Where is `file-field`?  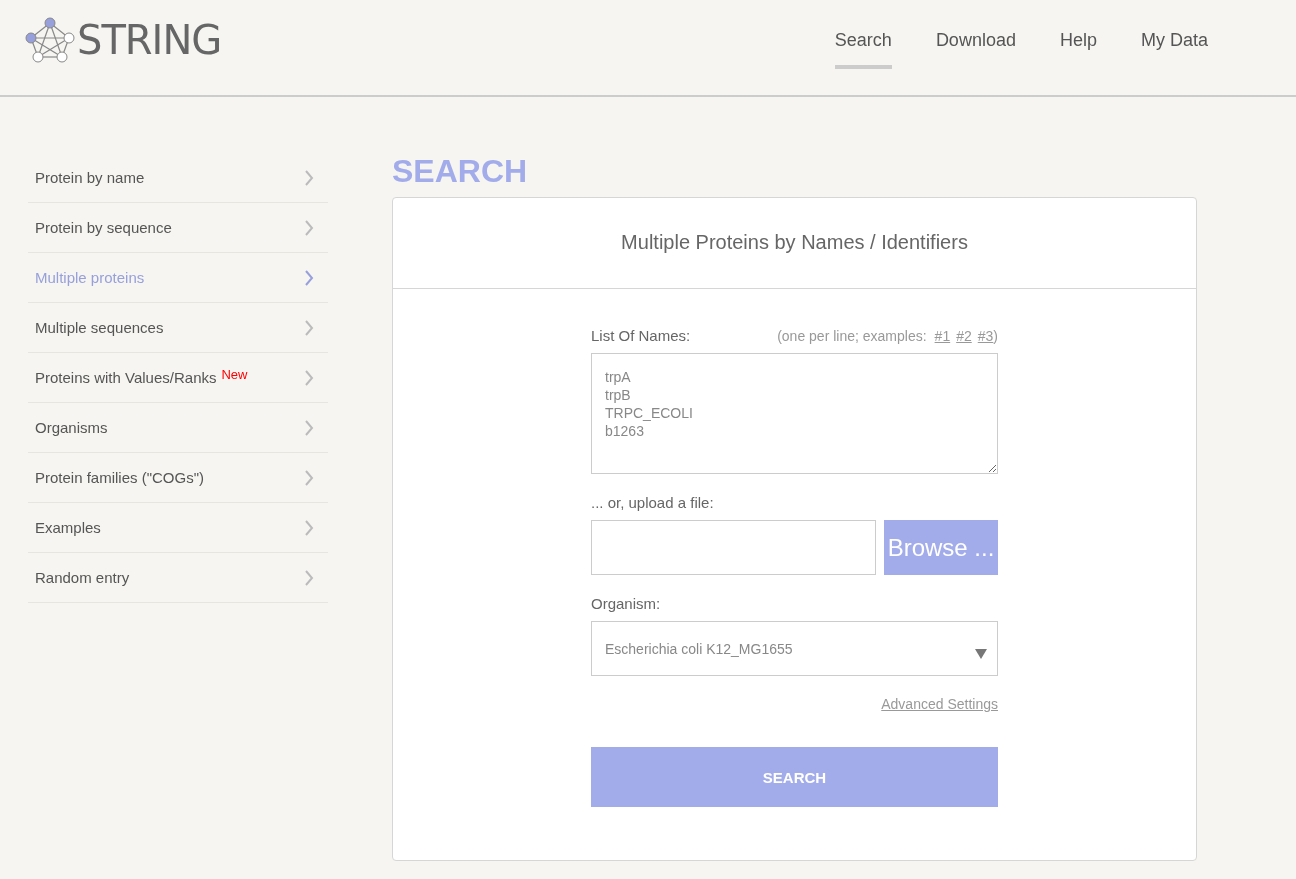
file-field is located at coordinates (733, 547).